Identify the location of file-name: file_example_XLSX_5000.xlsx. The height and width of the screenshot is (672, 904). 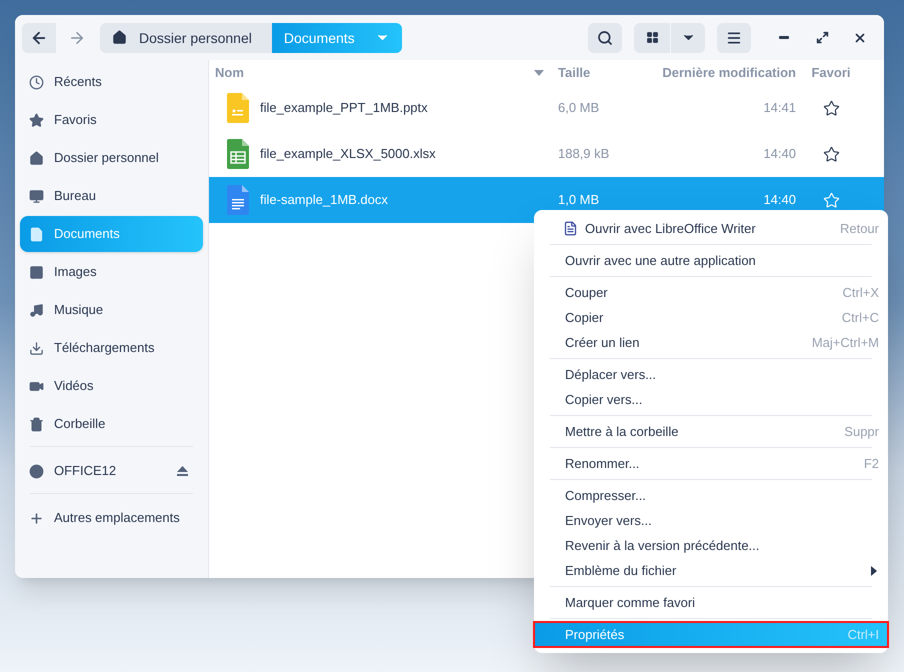
(348, 154).